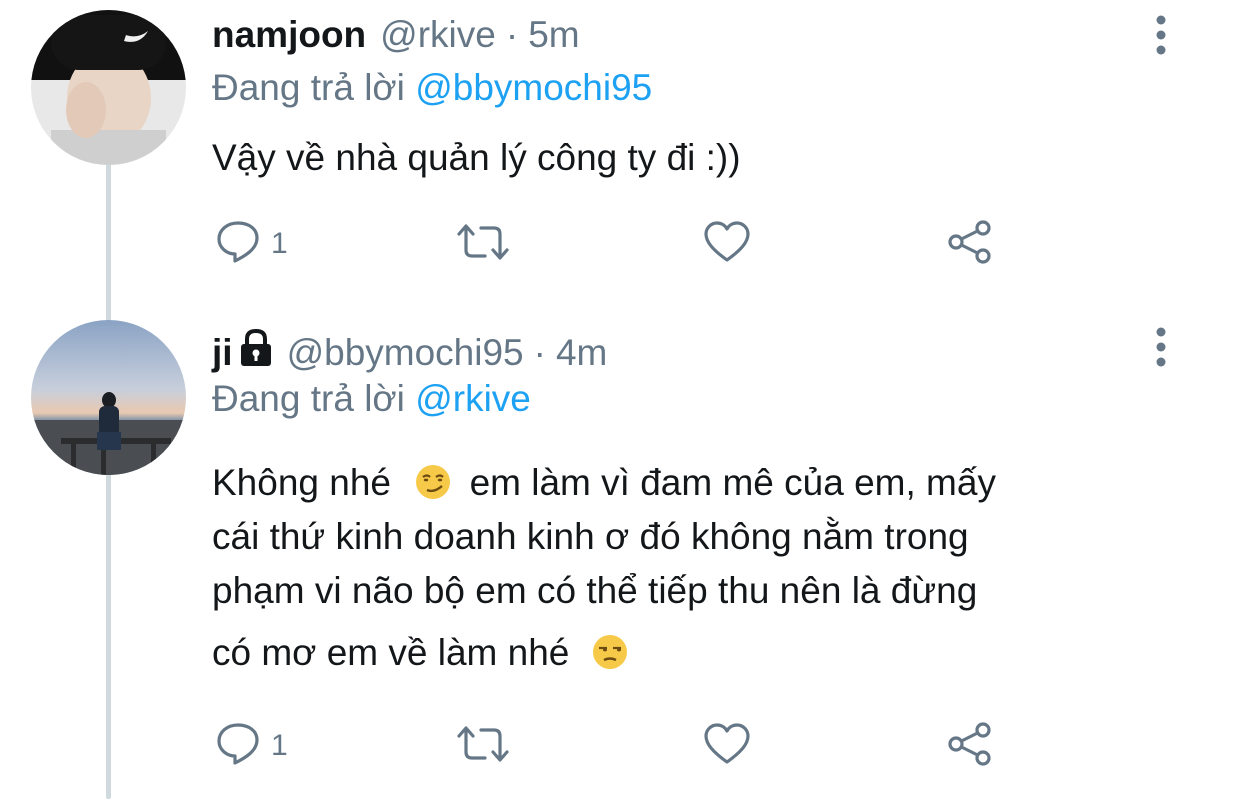 The width and height of the screenshot is (1242, 799). Describe the element at coordinates (581, 353) in the screenshot. I see `timestamp: 4m` at that location.